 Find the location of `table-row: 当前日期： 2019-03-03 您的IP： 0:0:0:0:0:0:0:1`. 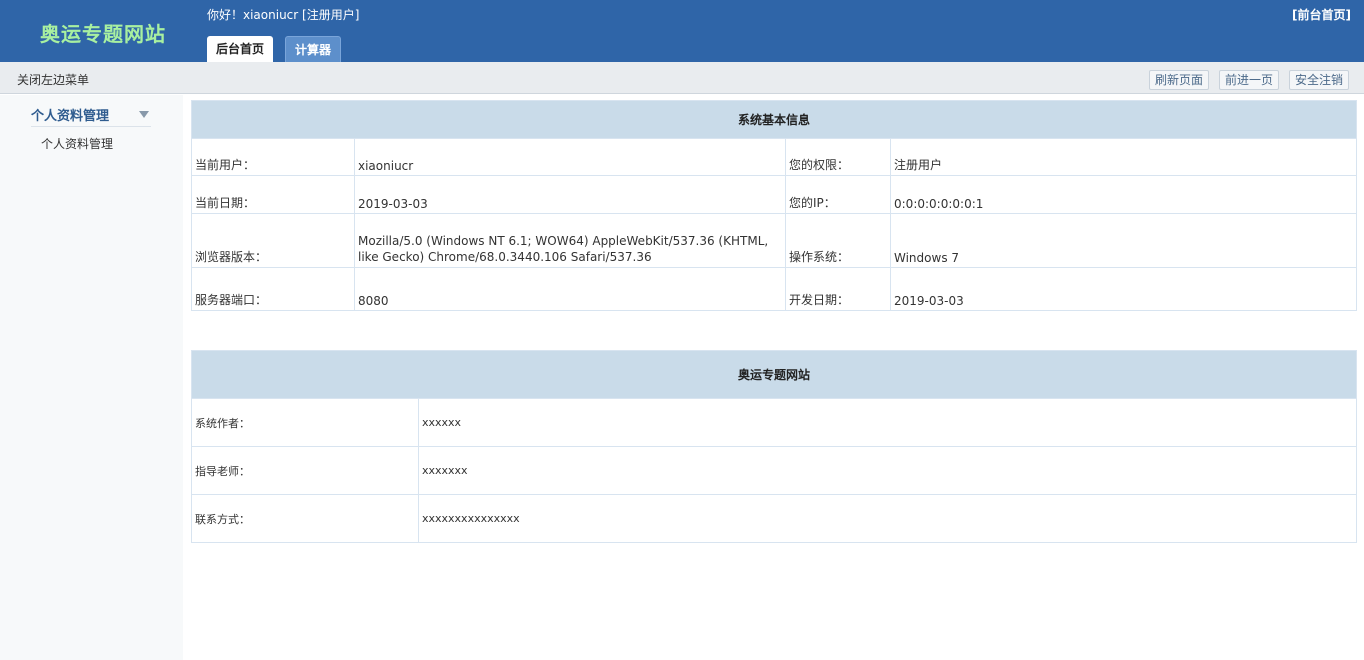

table-row: 当前日期： 2019-03-03 您的IP： 0:0:0:0:0:0:0:1 is located at coordinates (774, 194).